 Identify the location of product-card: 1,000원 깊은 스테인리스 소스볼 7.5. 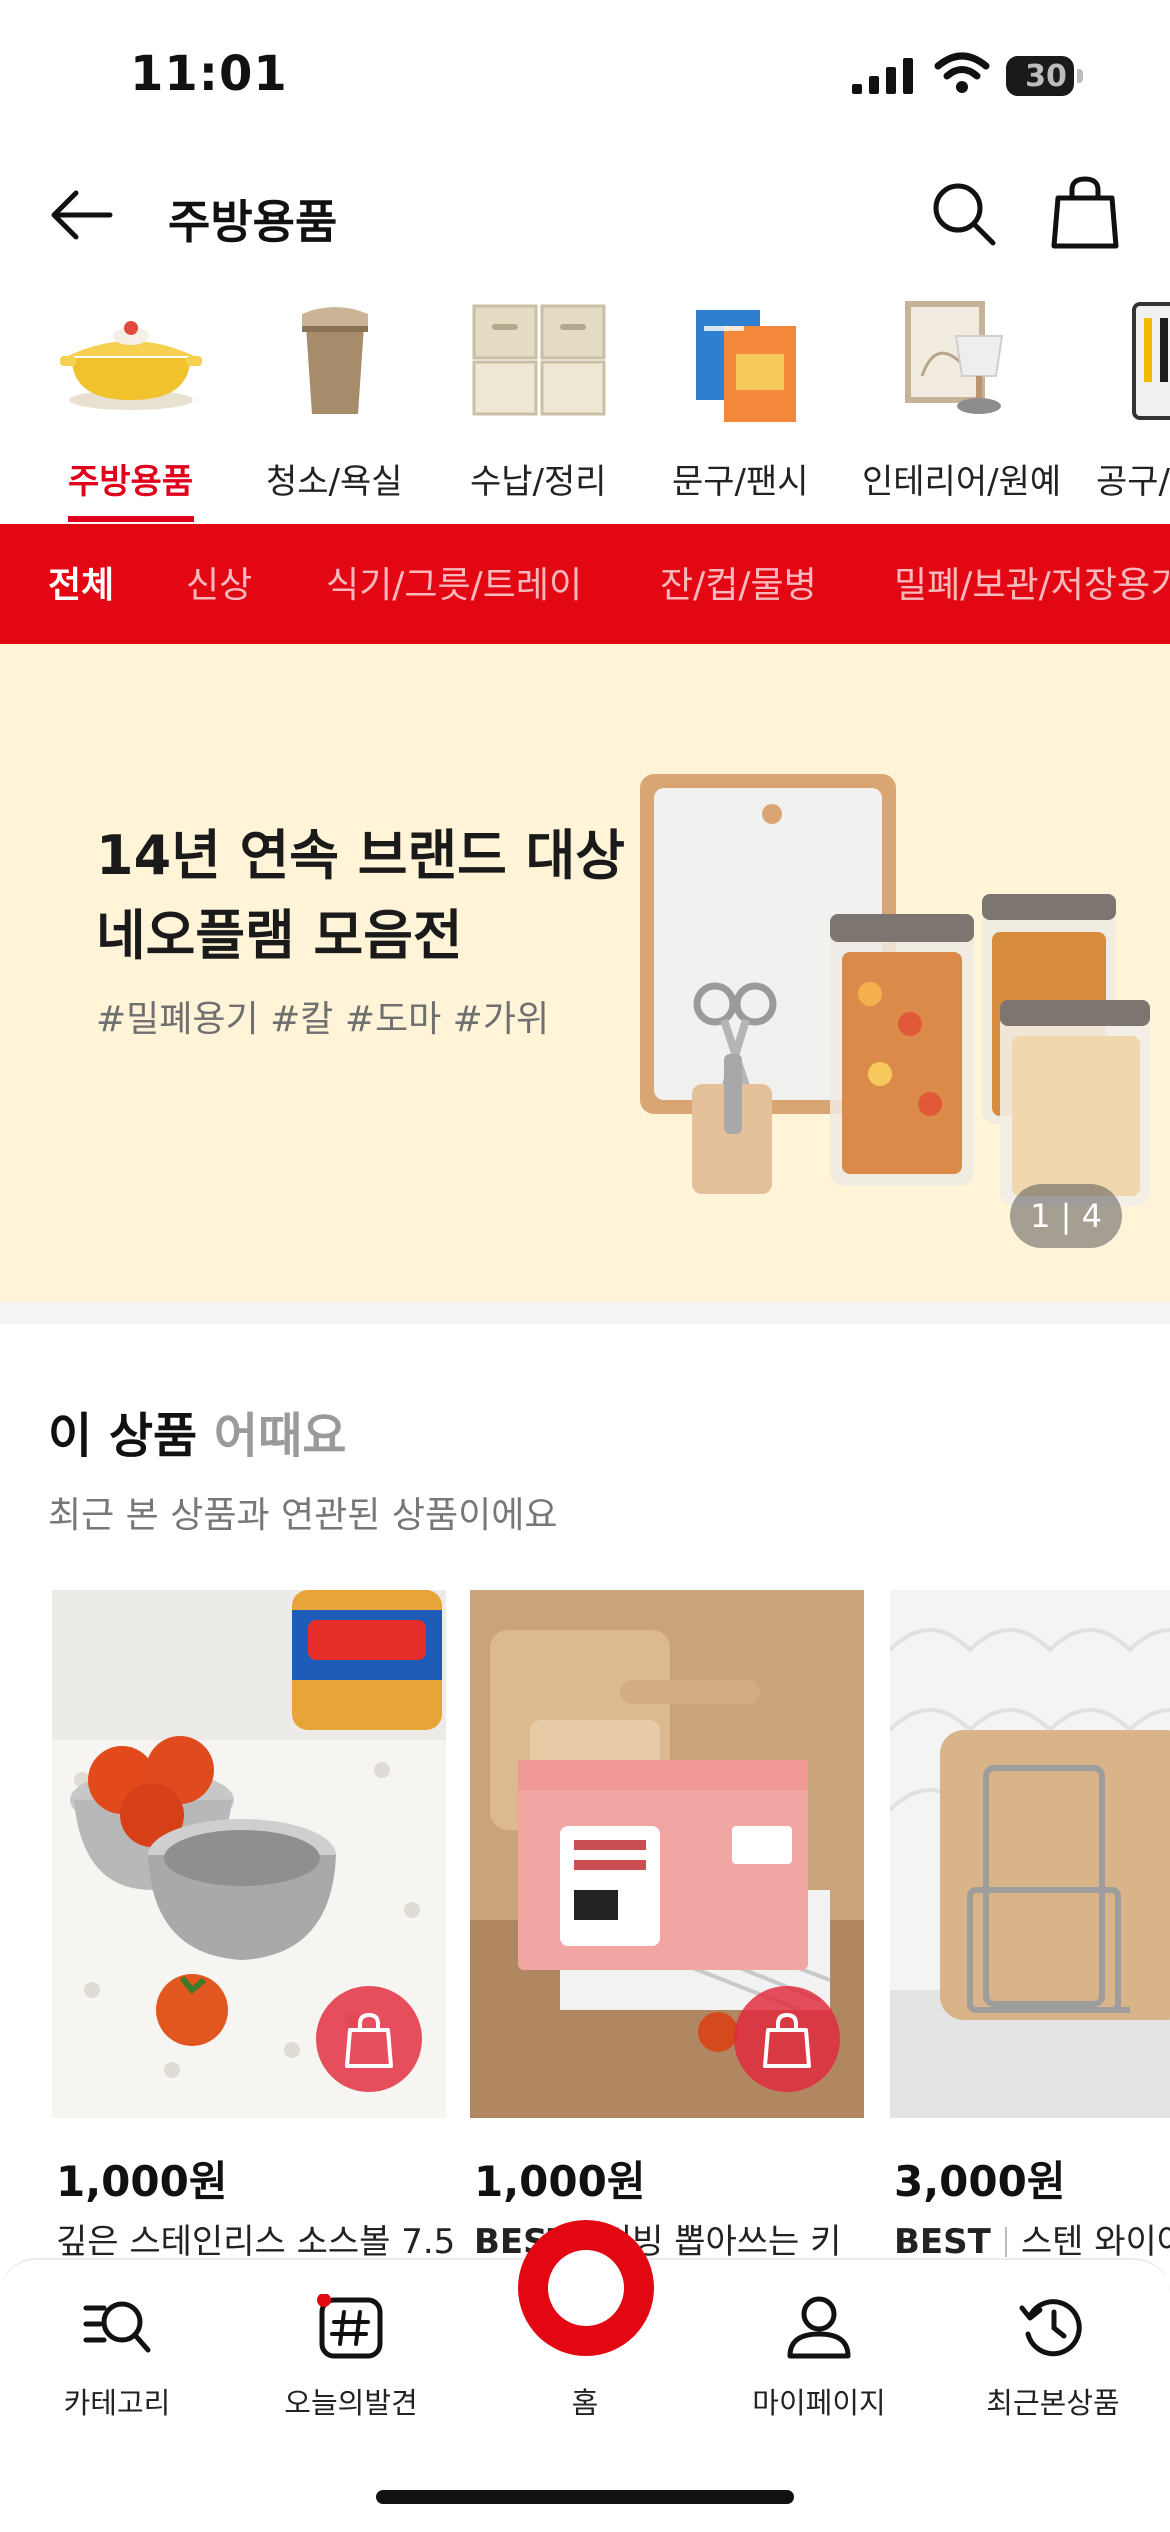
(253, 1926).